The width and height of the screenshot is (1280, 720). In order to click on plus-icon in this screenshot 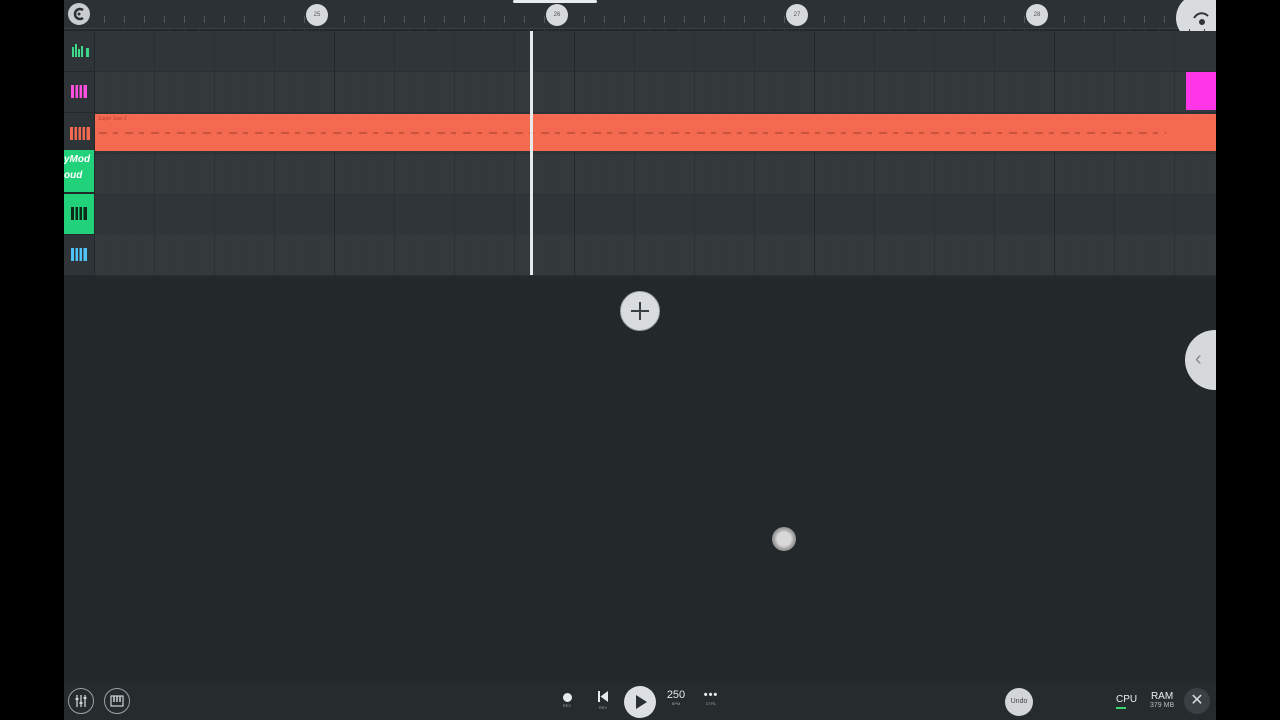, I will do `click(640, 311)`.